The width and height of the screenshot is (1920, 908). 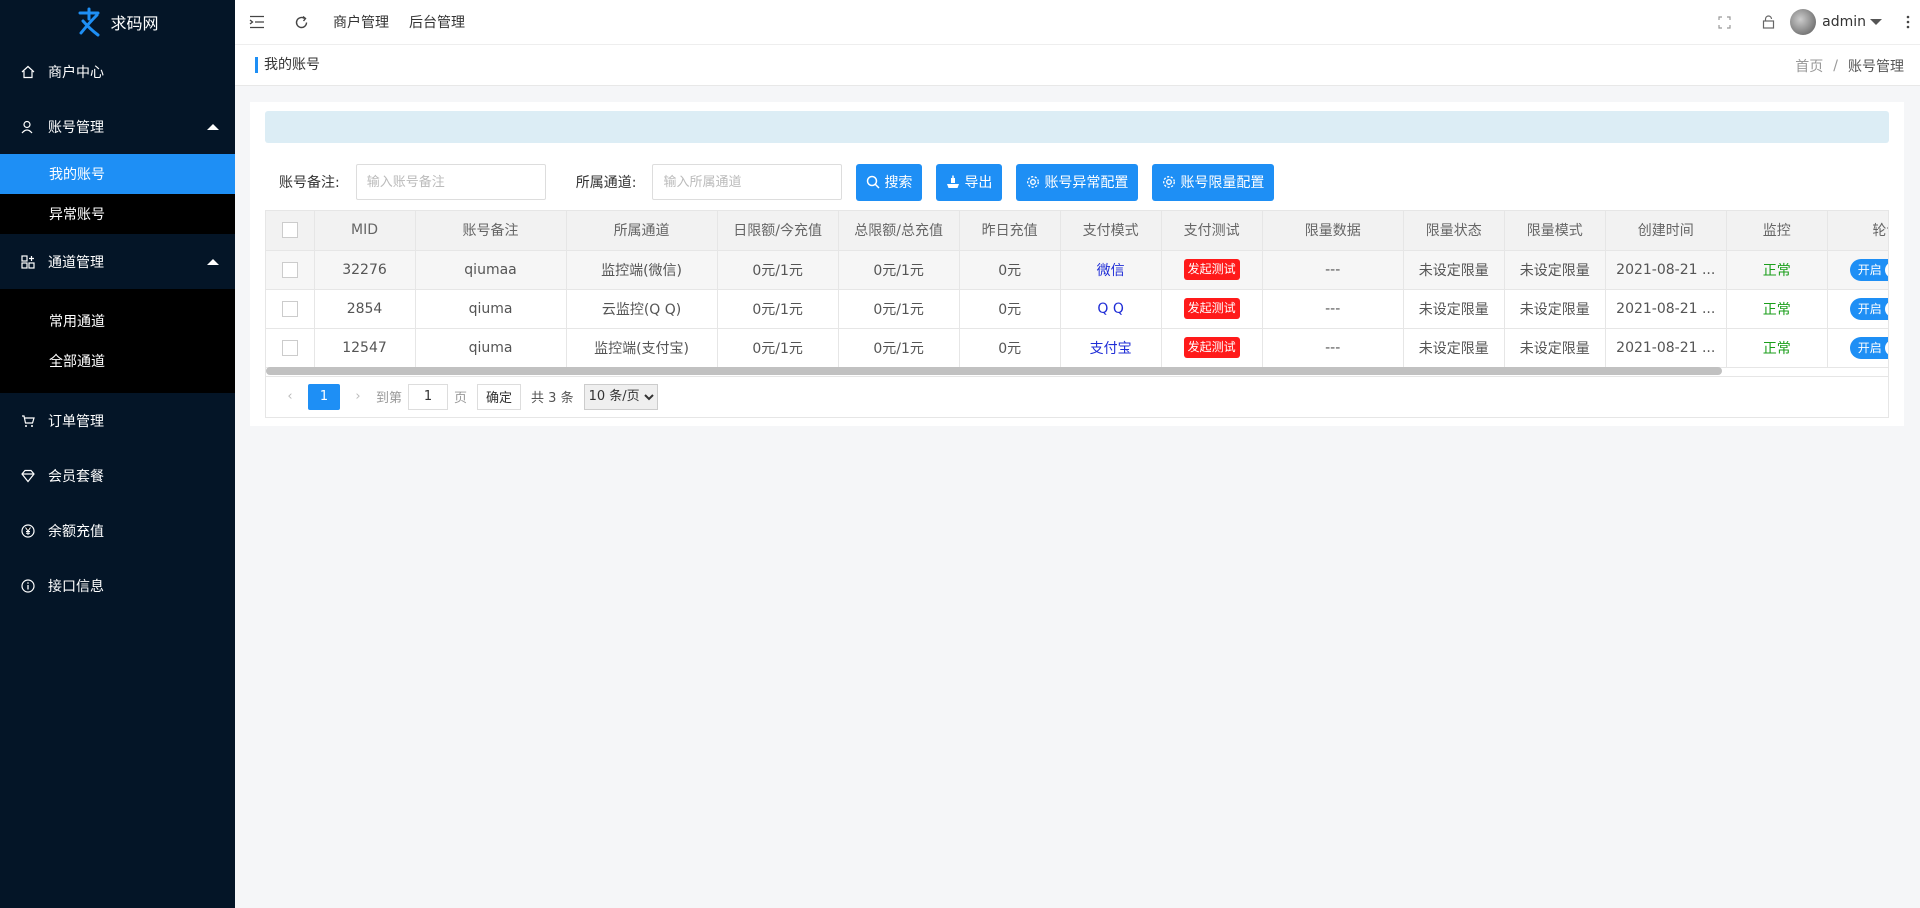 What do you see at coordinates (1111, 349) in the screenshot?
I see `pay-mode-link: 支付宝` at bounding box center [1111, 349].